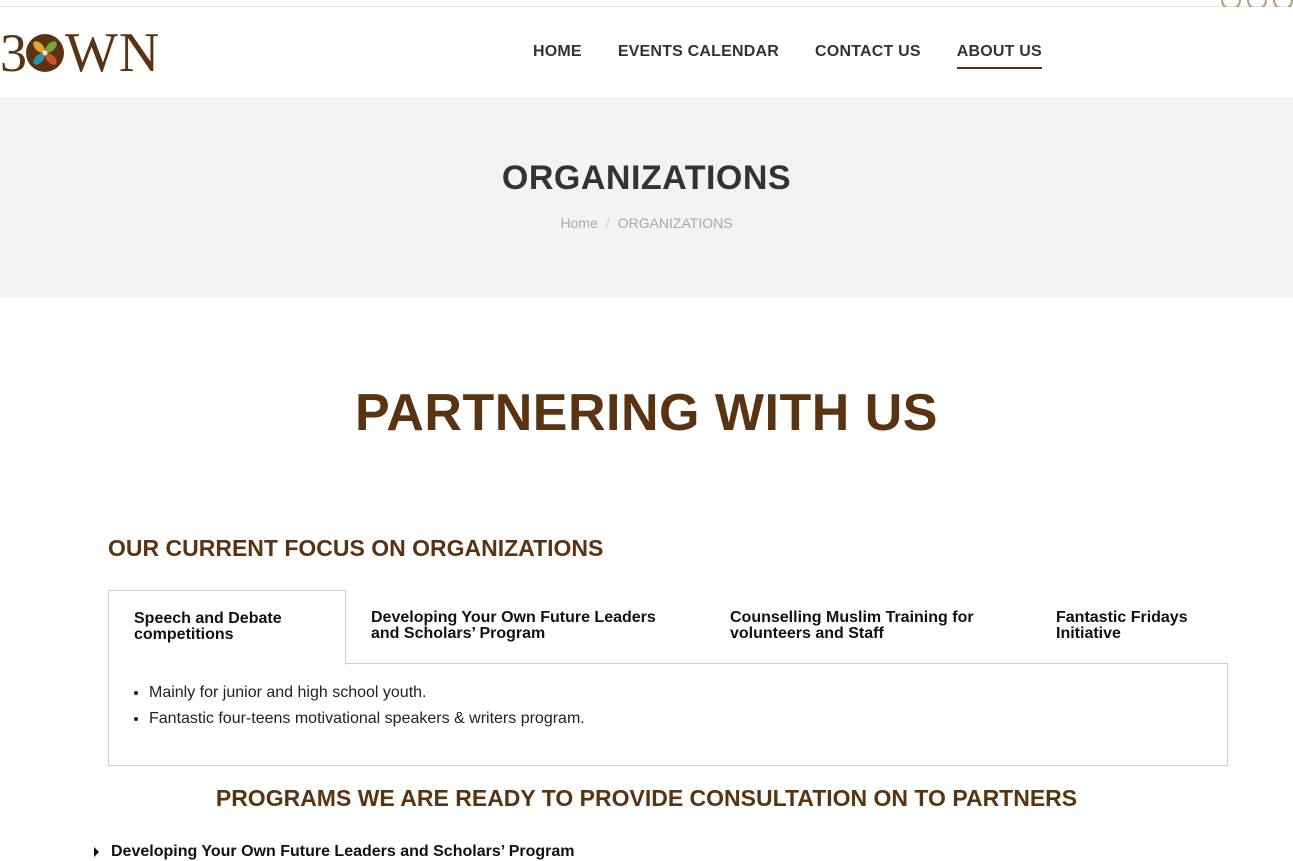 The image size is (1293, 861). I want to click on nav-home: HOME, so click(557, 56).